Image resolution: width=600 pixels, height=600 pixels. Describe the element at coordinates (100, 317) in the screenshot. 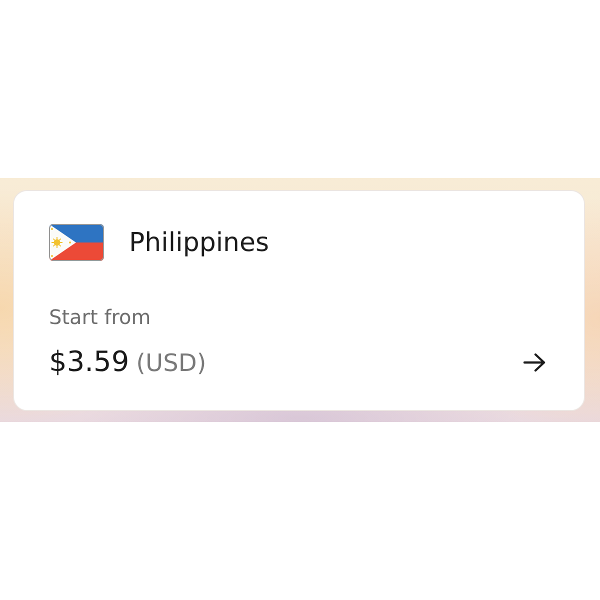

I see `start-from-label: Start from` at that location.